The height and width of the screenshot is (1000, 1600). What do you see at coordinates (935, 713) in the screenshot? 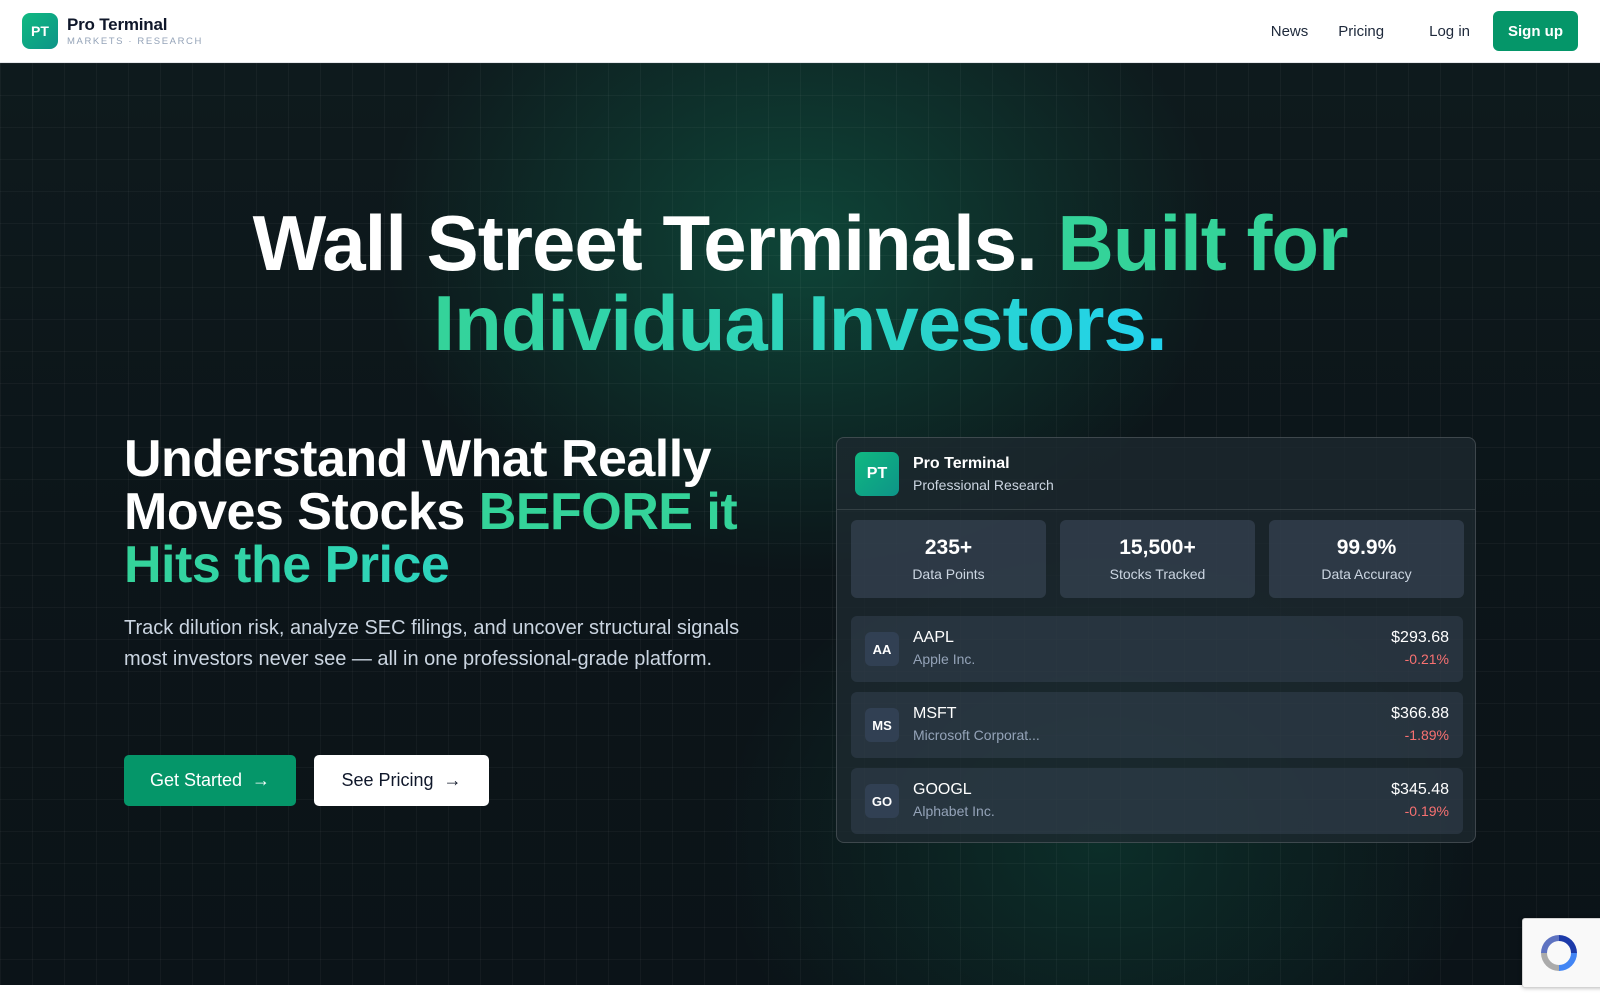
I see `stock-ticker: MSFT` at bounding box center [935, 713].